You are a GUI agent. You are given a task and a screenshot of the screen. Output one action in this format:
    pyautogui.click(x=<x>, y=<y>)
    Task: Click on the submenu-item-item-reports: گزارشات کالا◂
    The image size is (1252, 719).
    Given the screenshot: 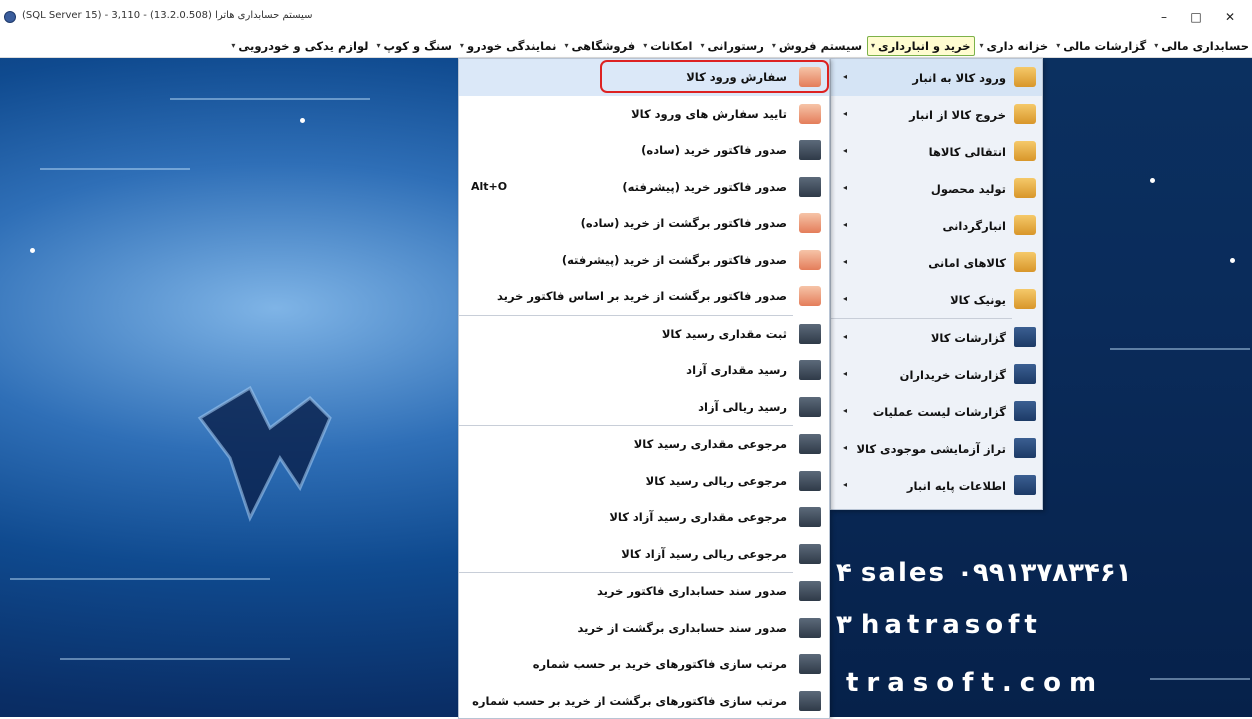 What is the action you would take?
    pyautogui.click(x=936, y=337)
    